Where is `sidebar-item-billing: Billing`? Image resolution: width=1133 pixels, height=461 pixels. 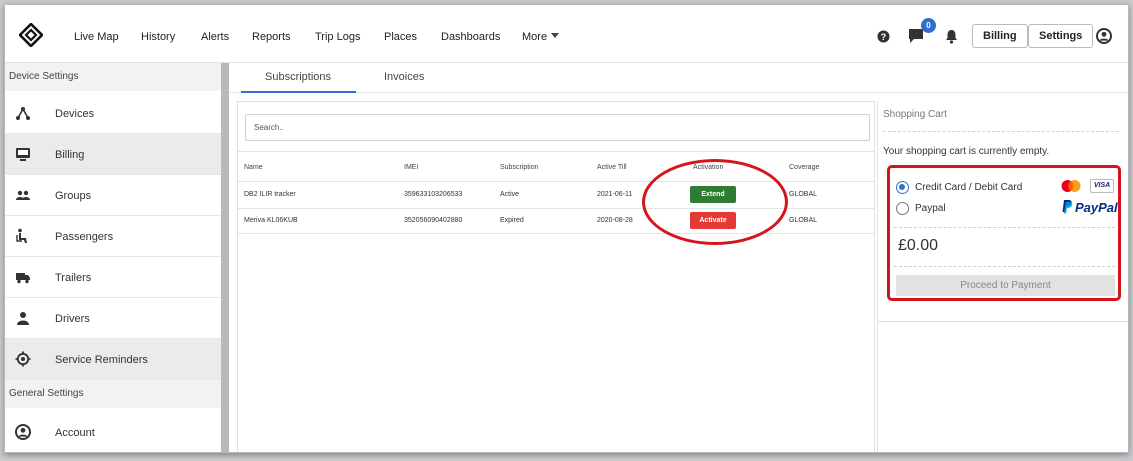
sidebar-item-billing: Billing is located at coordinates (113, 154).